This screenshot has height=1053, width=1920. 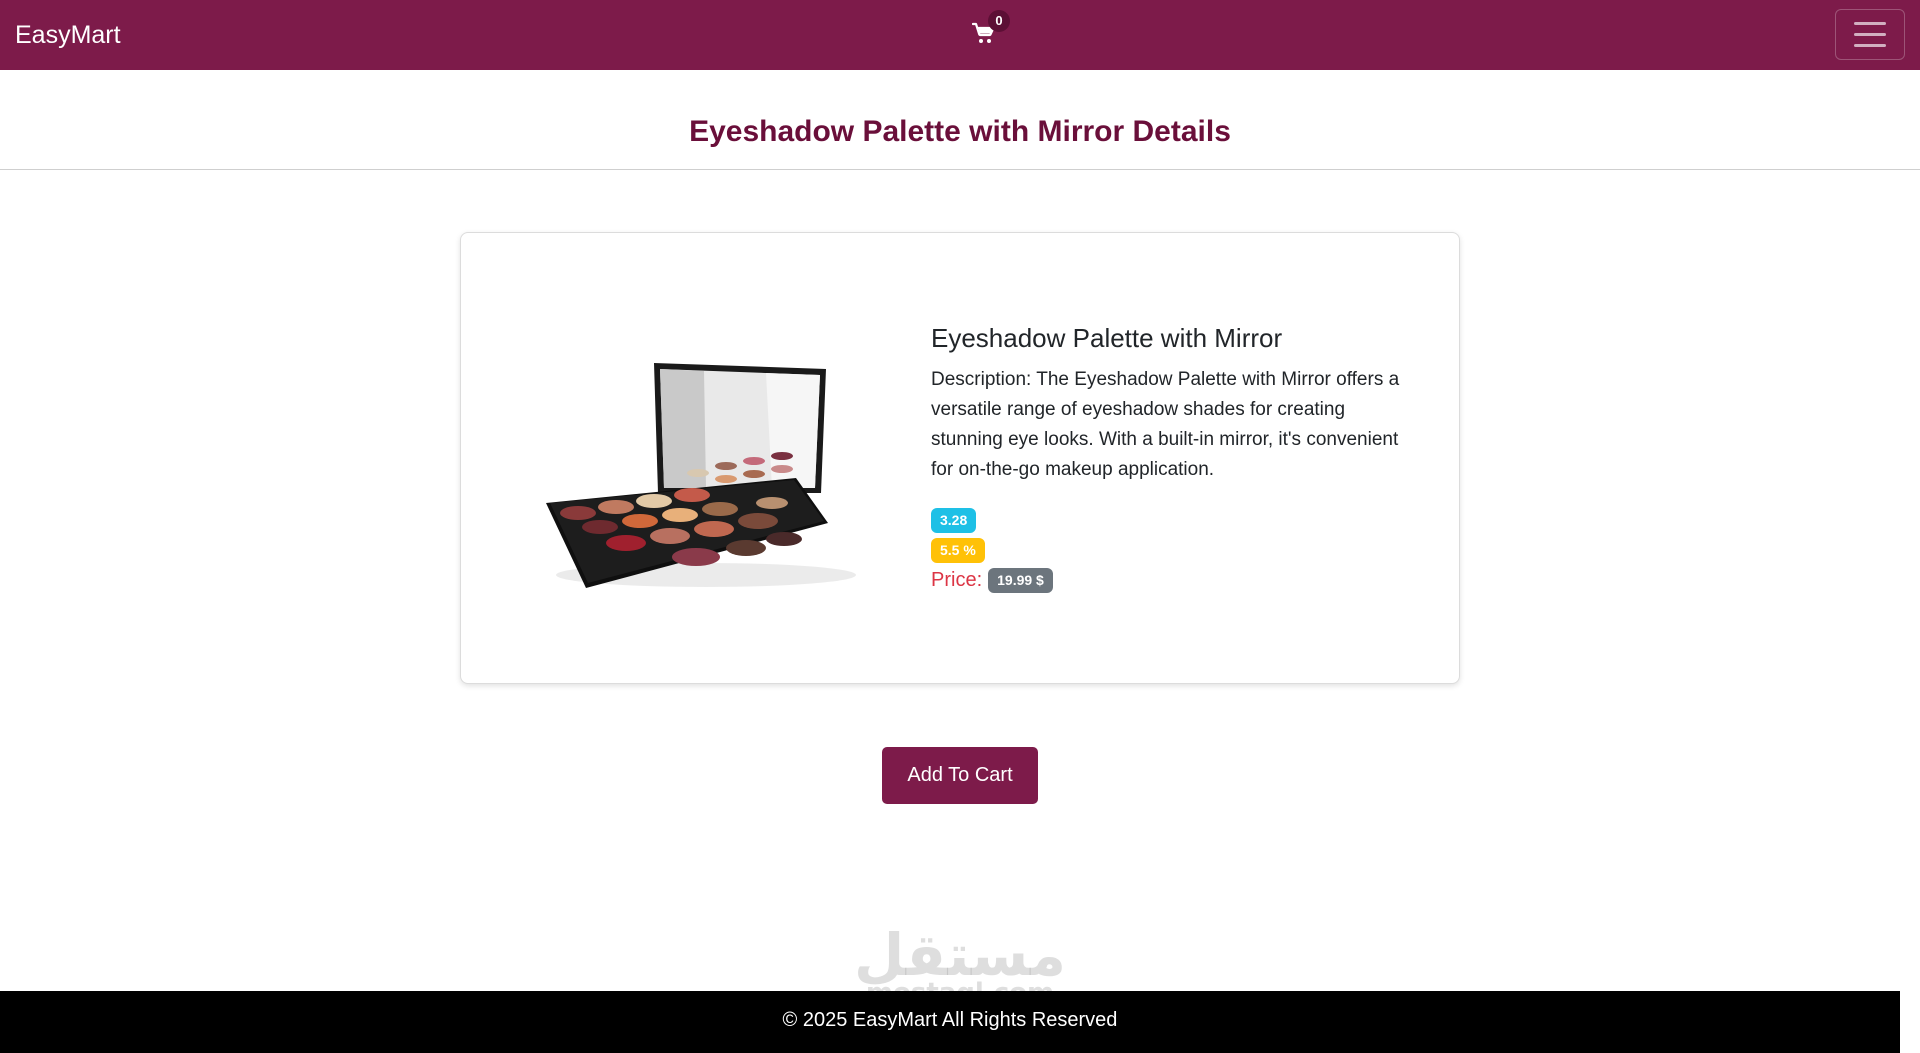 I want to click on discount-row: 5.5 %, so click(x=1171, y=550).